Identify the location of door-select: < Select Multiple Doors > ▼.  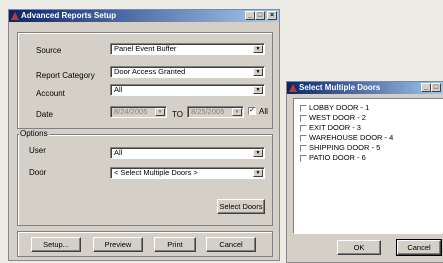
(187, 173).